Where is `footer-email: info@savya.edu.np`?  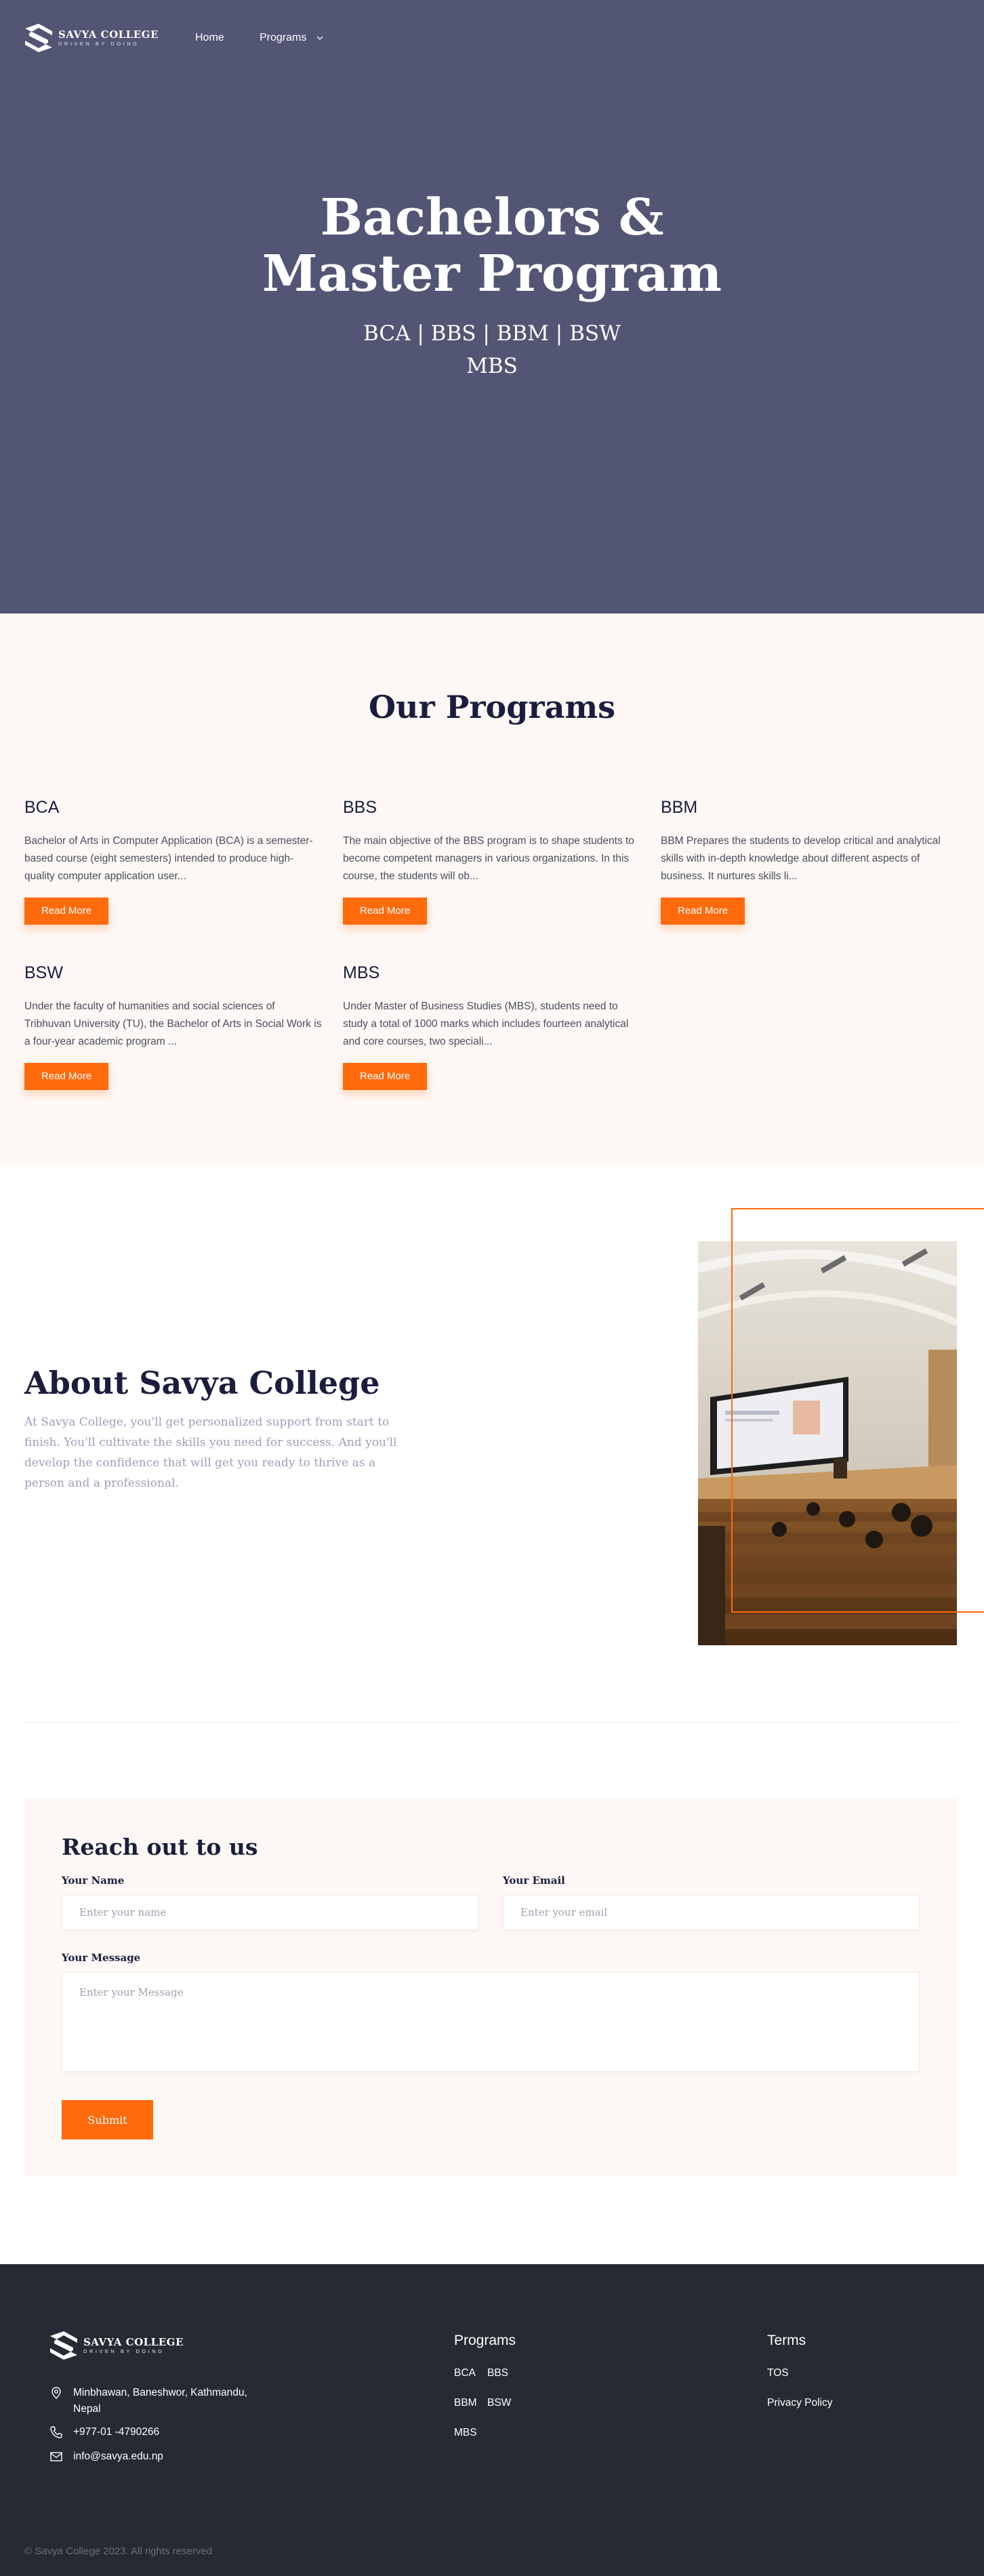 footer-email: info@savya.edu.np is located at coordinates (106, 2457).